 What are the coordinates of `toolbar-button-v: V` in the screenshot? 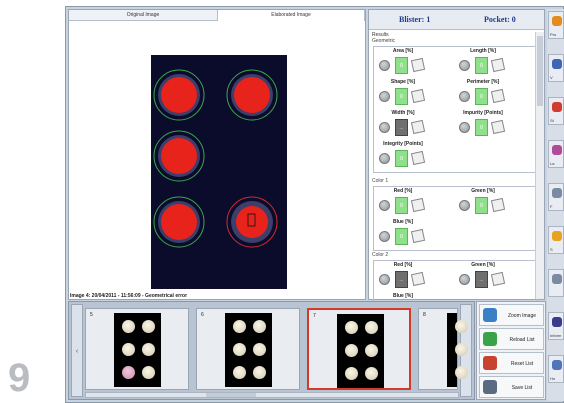 It's located at (556, 68).